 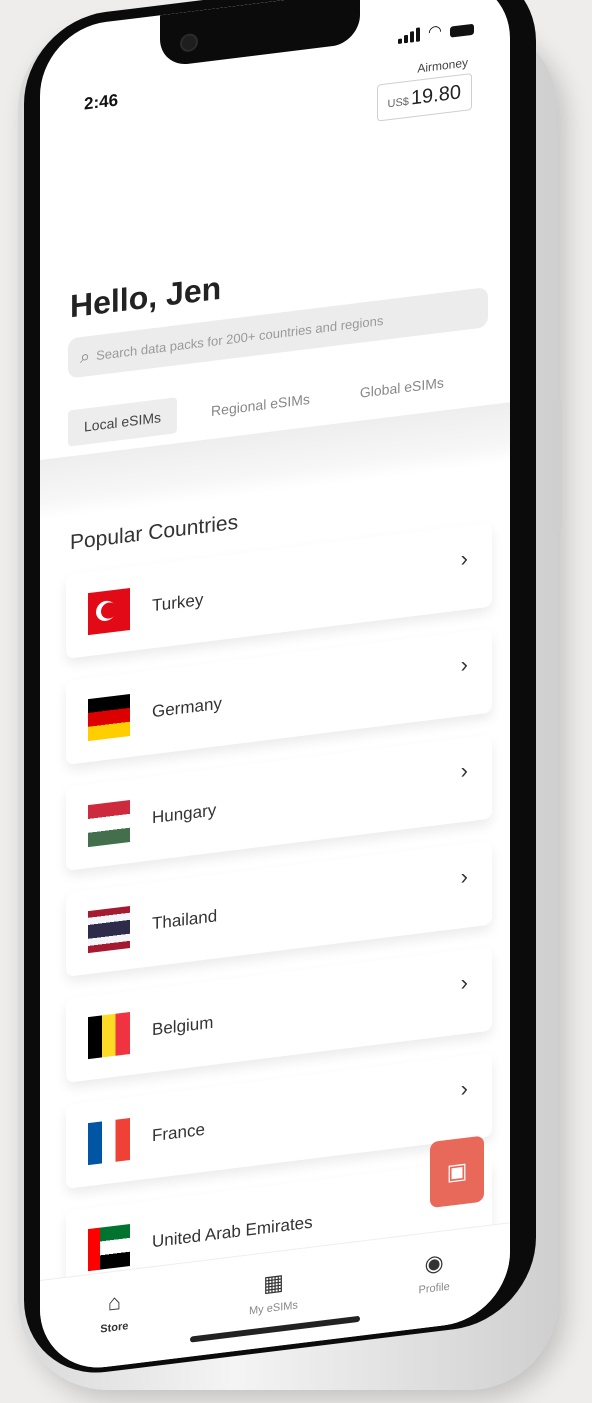 I want to click on hungary-flag-icon, so click(x=109, y=823).